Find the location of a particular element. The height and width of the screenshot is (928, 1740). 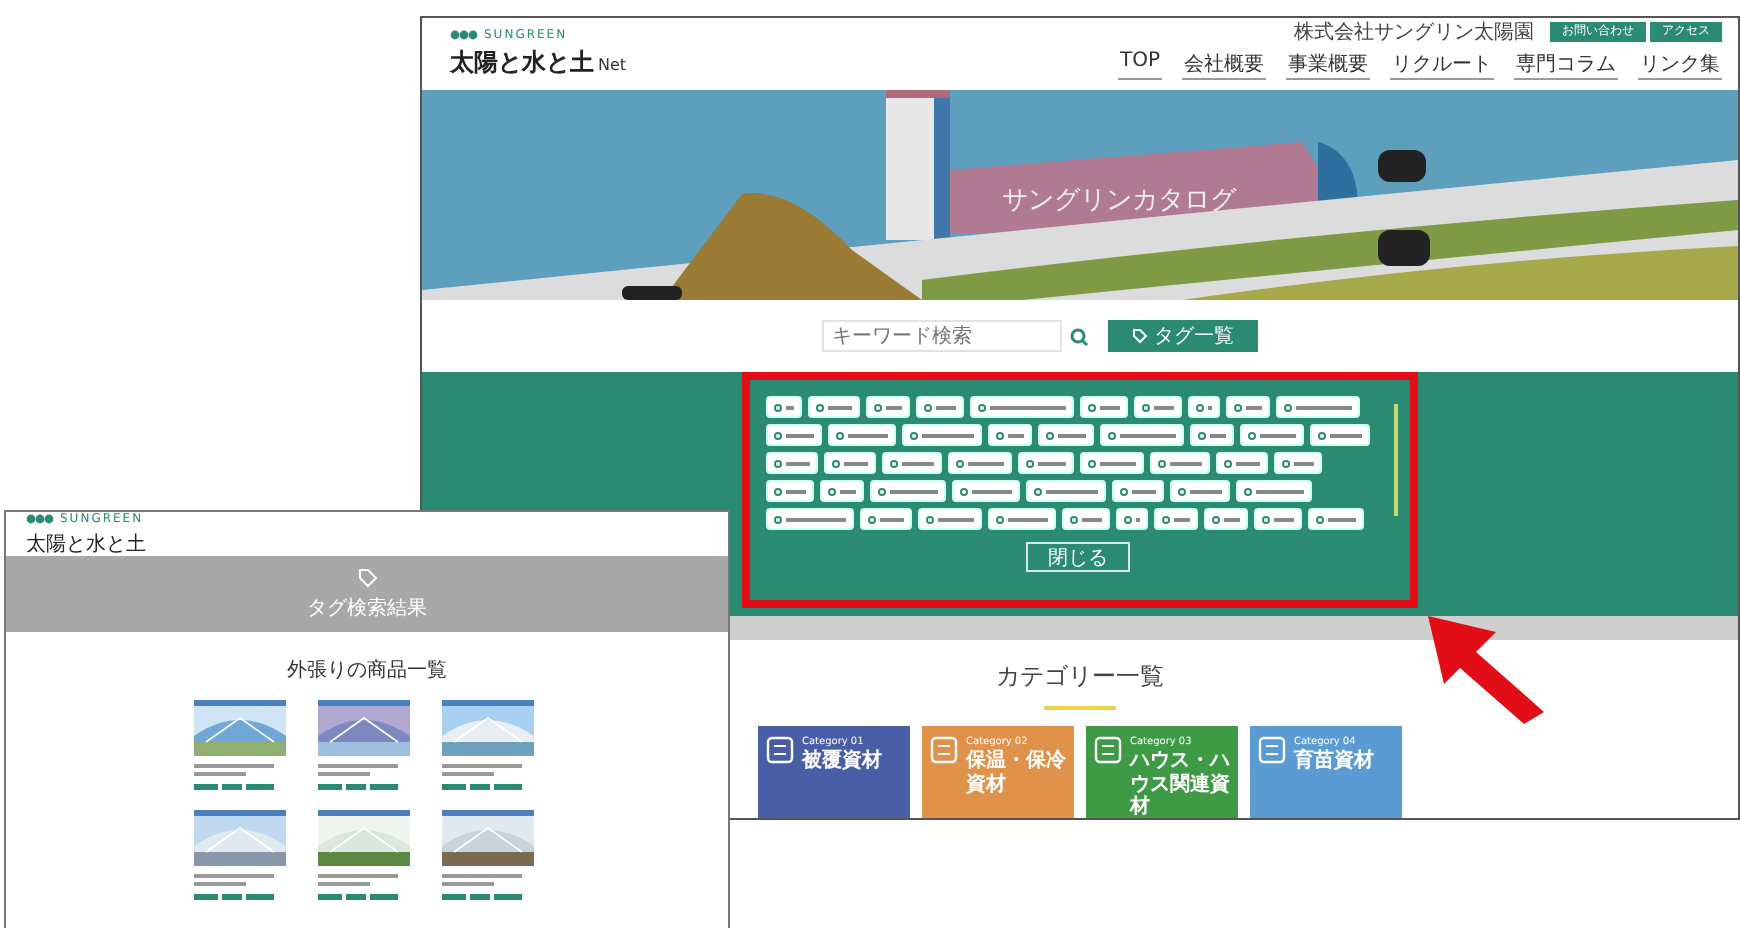

banner-title: タグ検索結果 is located at coordinates (367, 608).